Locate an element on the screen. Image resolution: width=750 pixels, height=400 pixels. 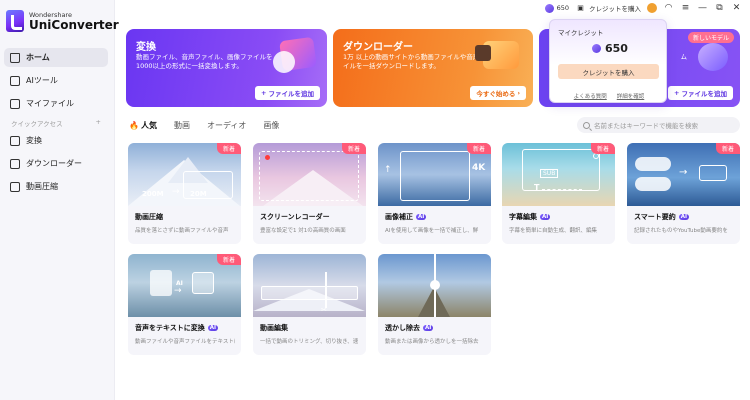
sidebar-item-label: ダウンローダー is located at coordinates (54, 163).